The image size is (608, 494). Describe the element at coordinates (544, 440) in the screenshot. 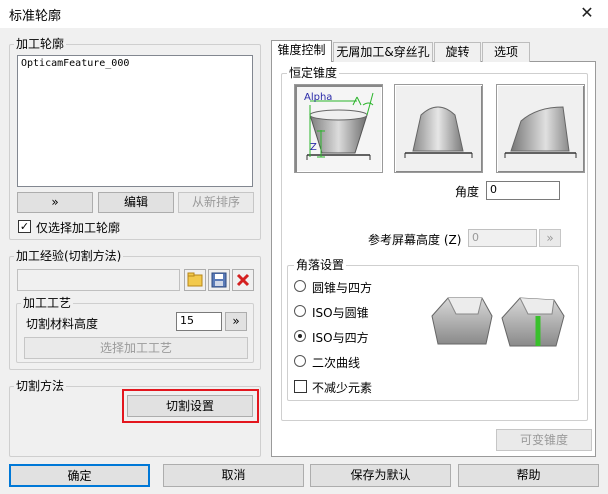

I see `variable-taper-button: 可变锥度` at that location.